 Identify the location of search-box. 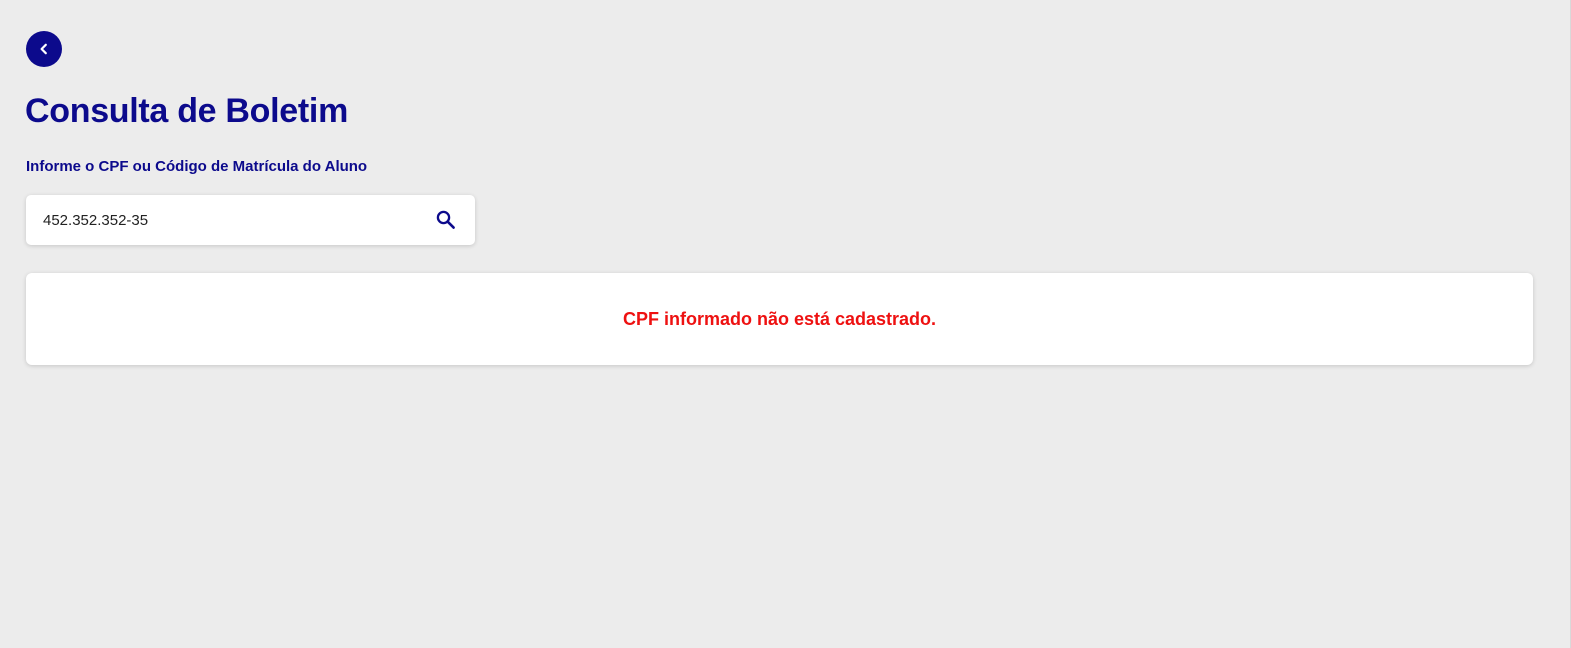
(250, 220).